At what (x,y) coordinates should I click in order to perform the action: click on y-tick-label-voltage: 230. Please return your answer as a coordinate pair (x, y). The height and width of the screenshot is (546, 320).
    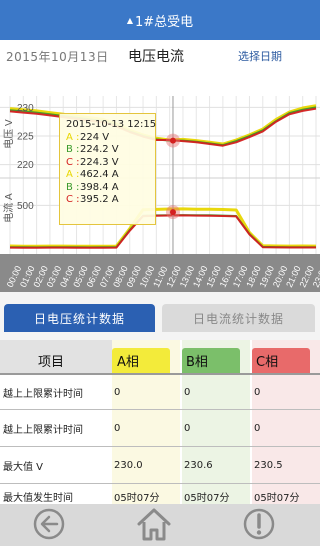
    Looking at the image, I should click on (25, 108).